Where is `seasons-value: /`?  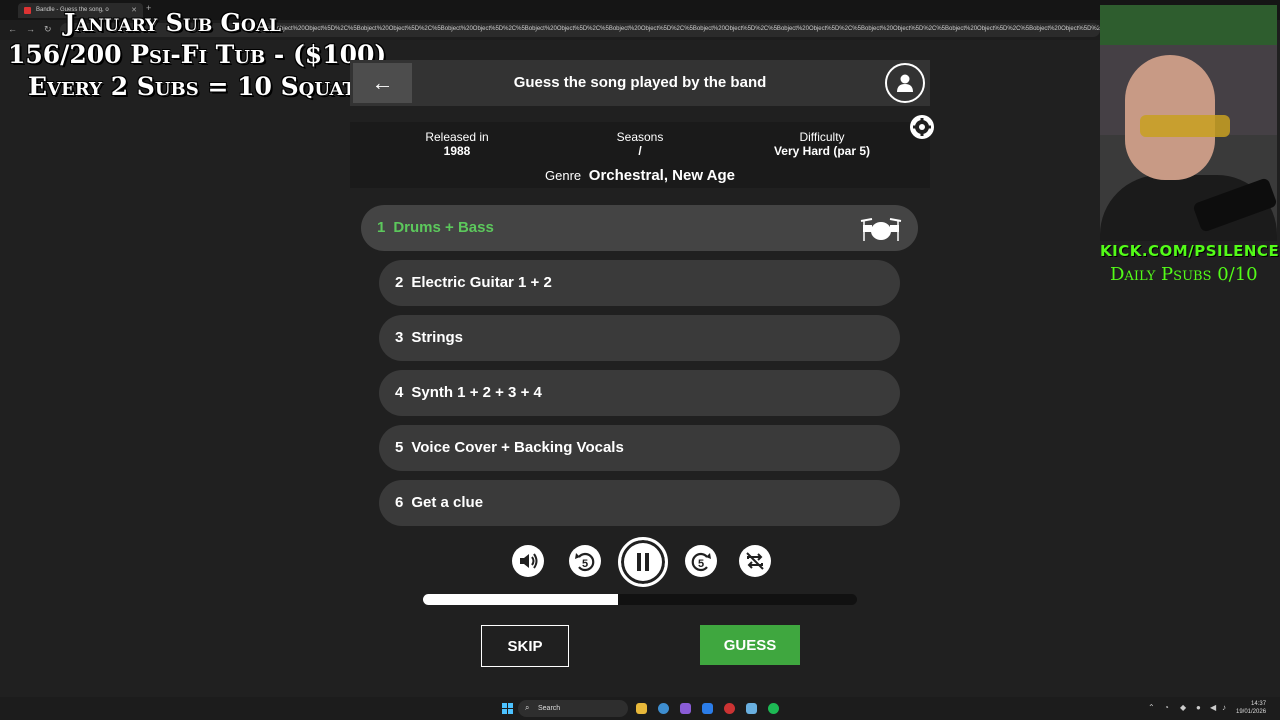
seasons-value: / is located at coordinates (640, 151).